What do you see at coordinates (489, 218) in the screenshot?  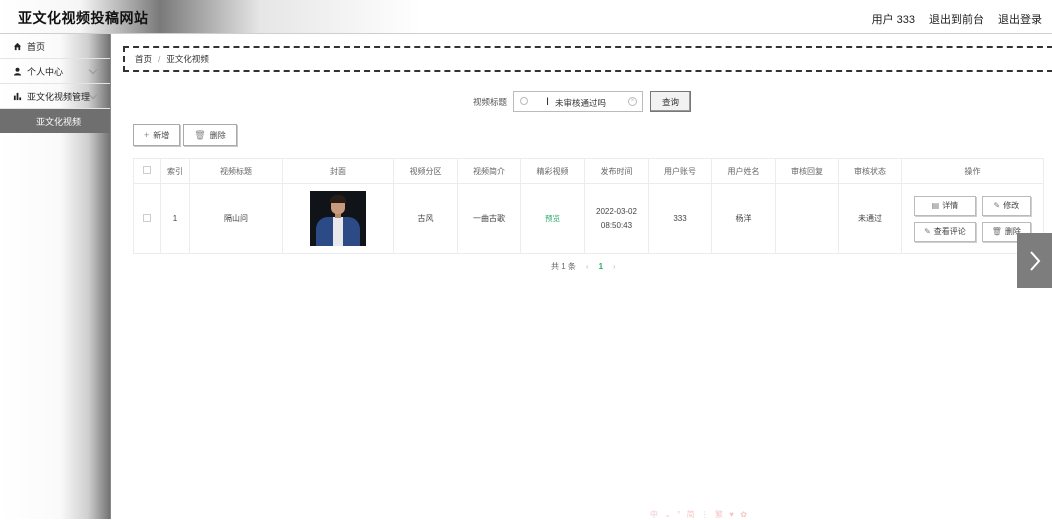 I see `cell-intro: 一曲古歌` at bounding box center [489, 218].